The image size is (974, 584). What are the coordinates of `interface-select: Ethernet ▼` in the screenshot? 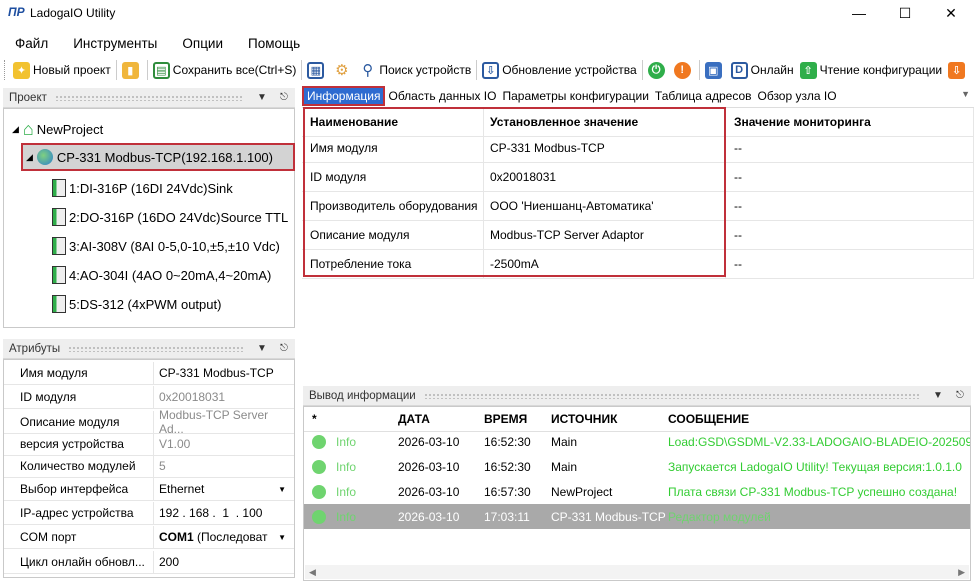 It's located at (224, 489).